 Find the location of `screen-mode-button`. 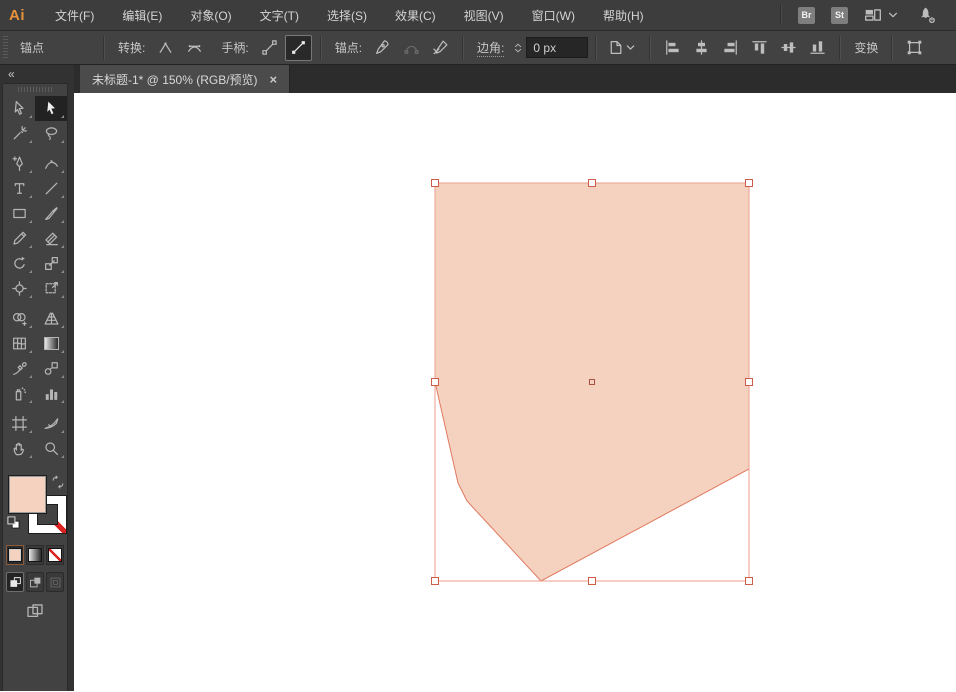

screen-mode-button is located at coordinates (35, 611).